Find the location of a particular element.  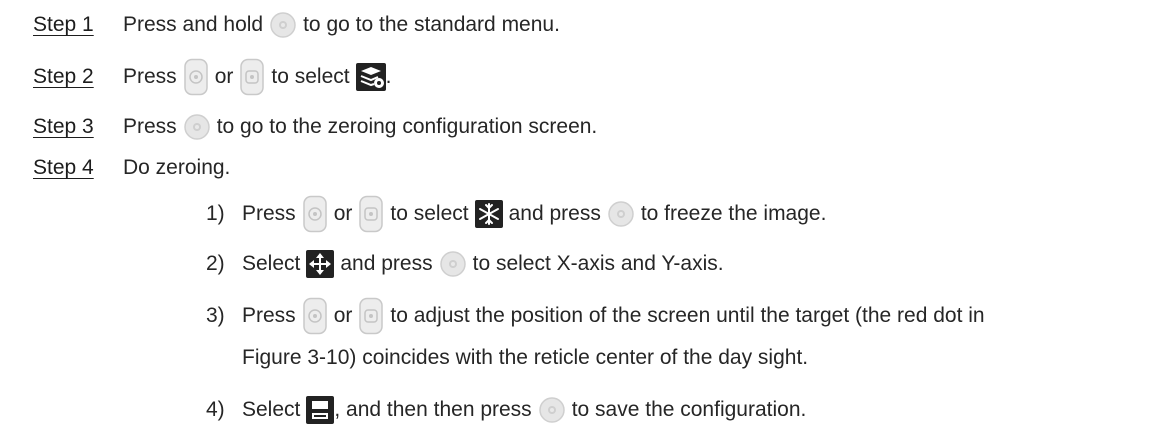

step-text-part: Do zeroing. is located at coordinates (177, 167).